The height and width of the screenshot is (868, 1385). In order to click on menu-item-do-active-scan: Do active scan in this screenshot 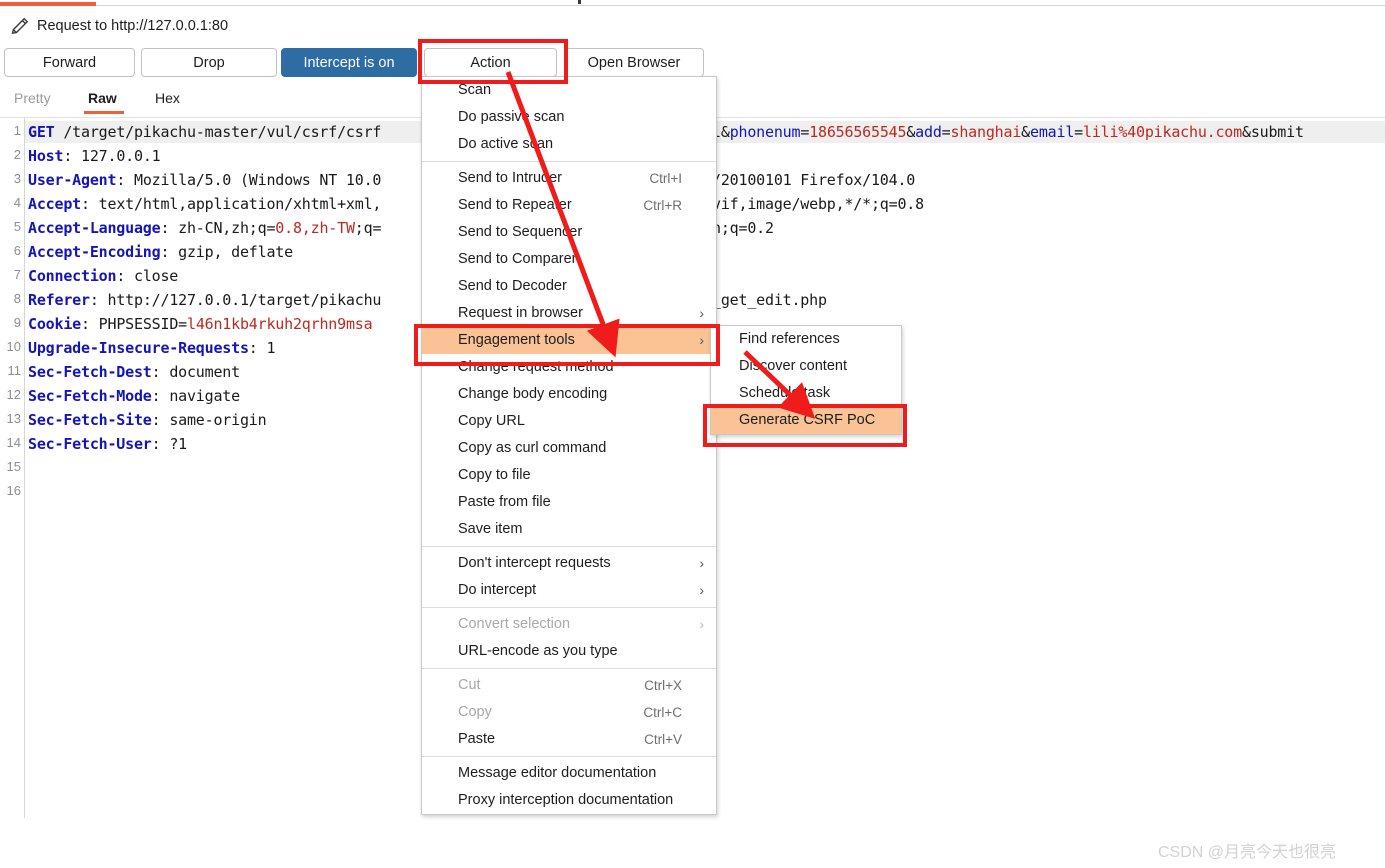, I will do `click(569, 144)`.